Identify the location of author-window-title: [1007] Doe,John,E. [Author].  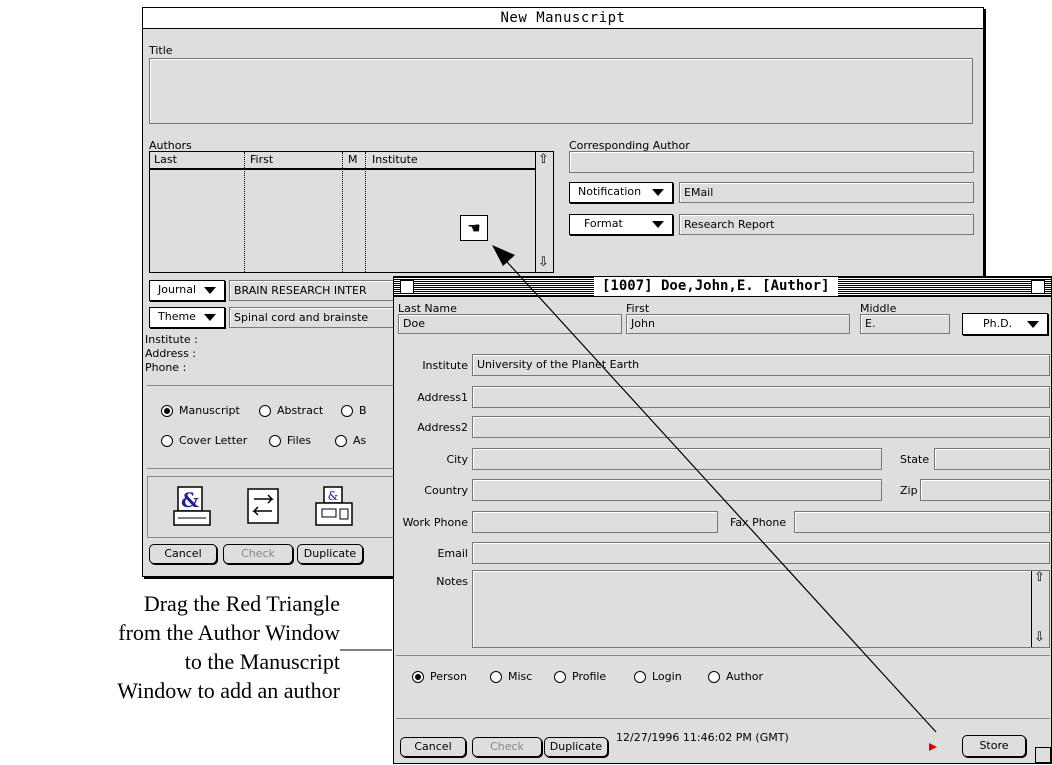
(716, 286).